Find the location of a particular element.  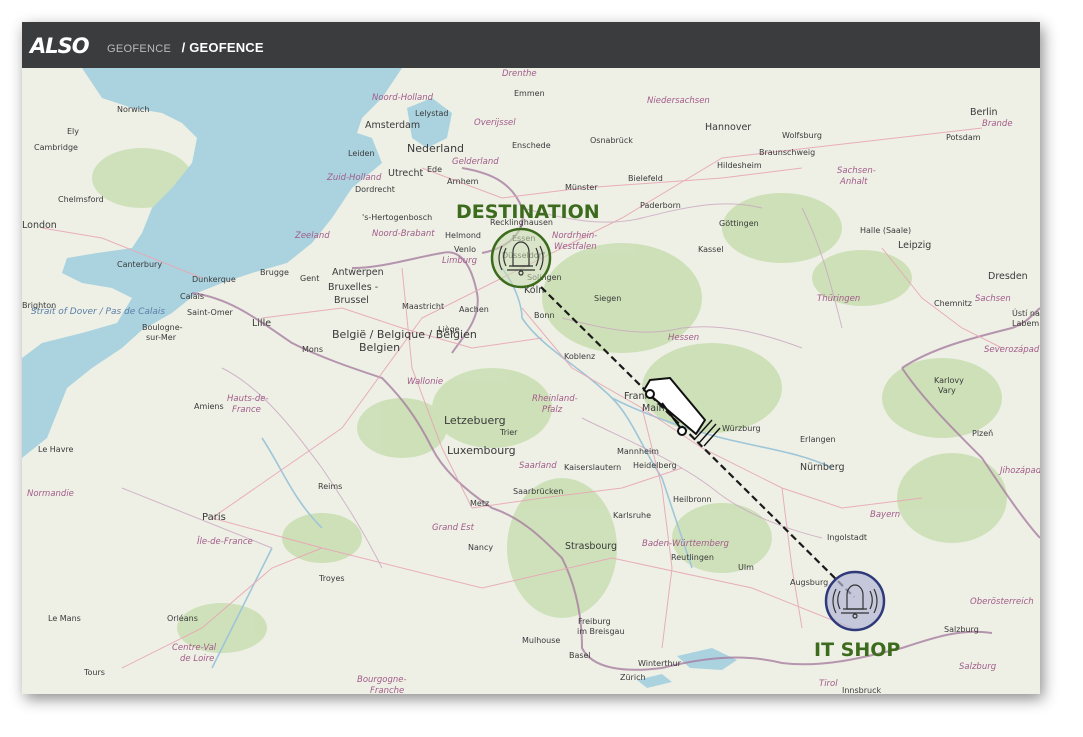

svg-text: Ede is located at coordinates (434, 169).